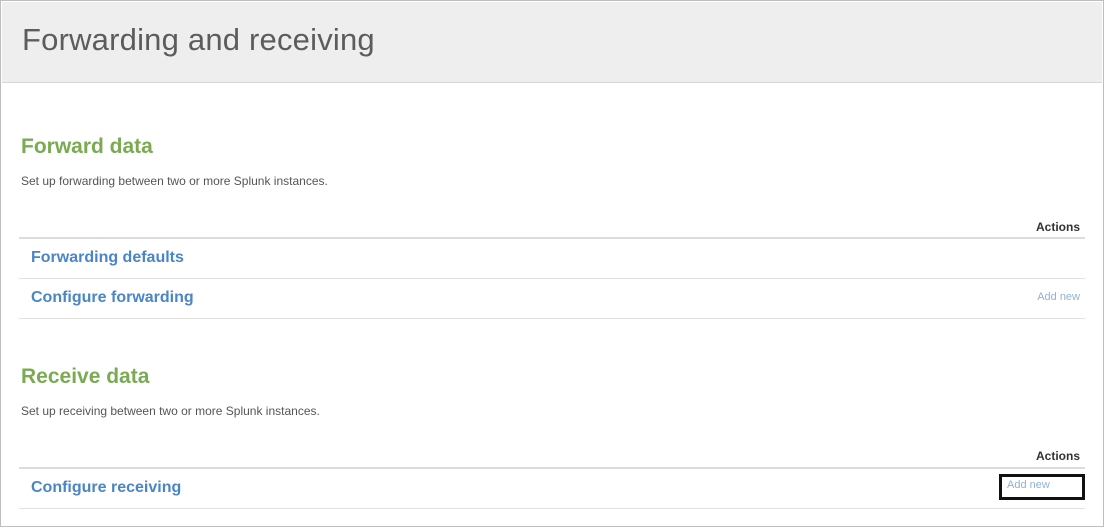 The height and width of the screenshot is (527, 1104). I want to click on page-title: Forwarding and receiving, so click(198, 39).